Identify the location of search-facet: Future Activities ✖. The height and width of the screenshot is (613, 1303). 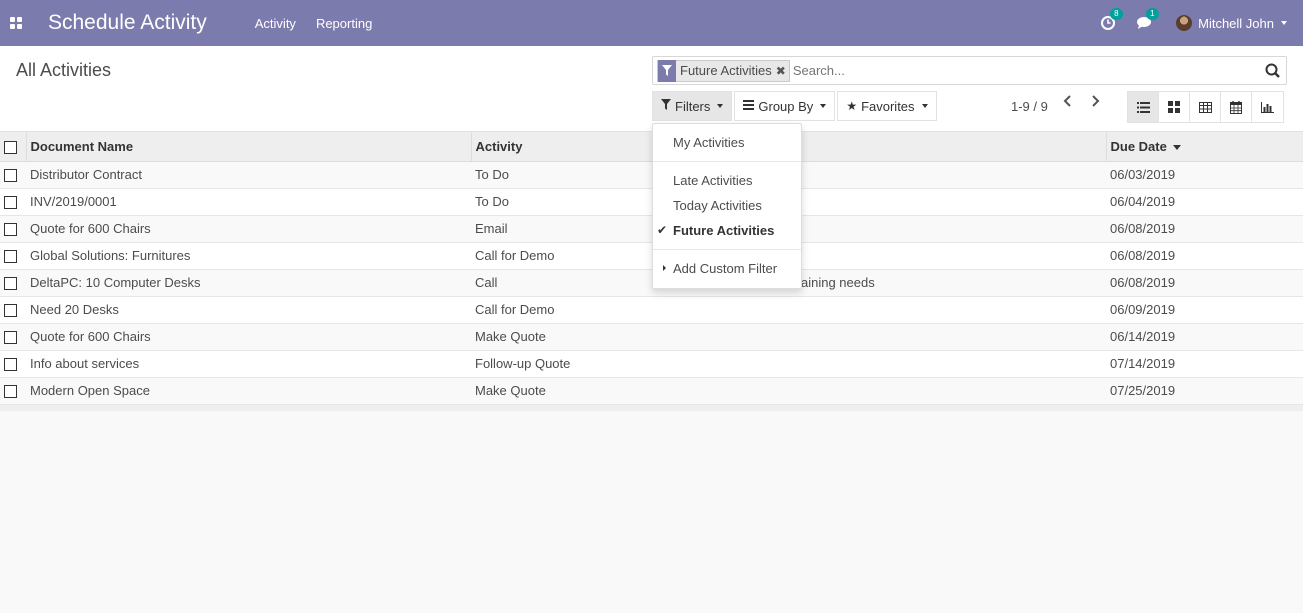
(723, 70).